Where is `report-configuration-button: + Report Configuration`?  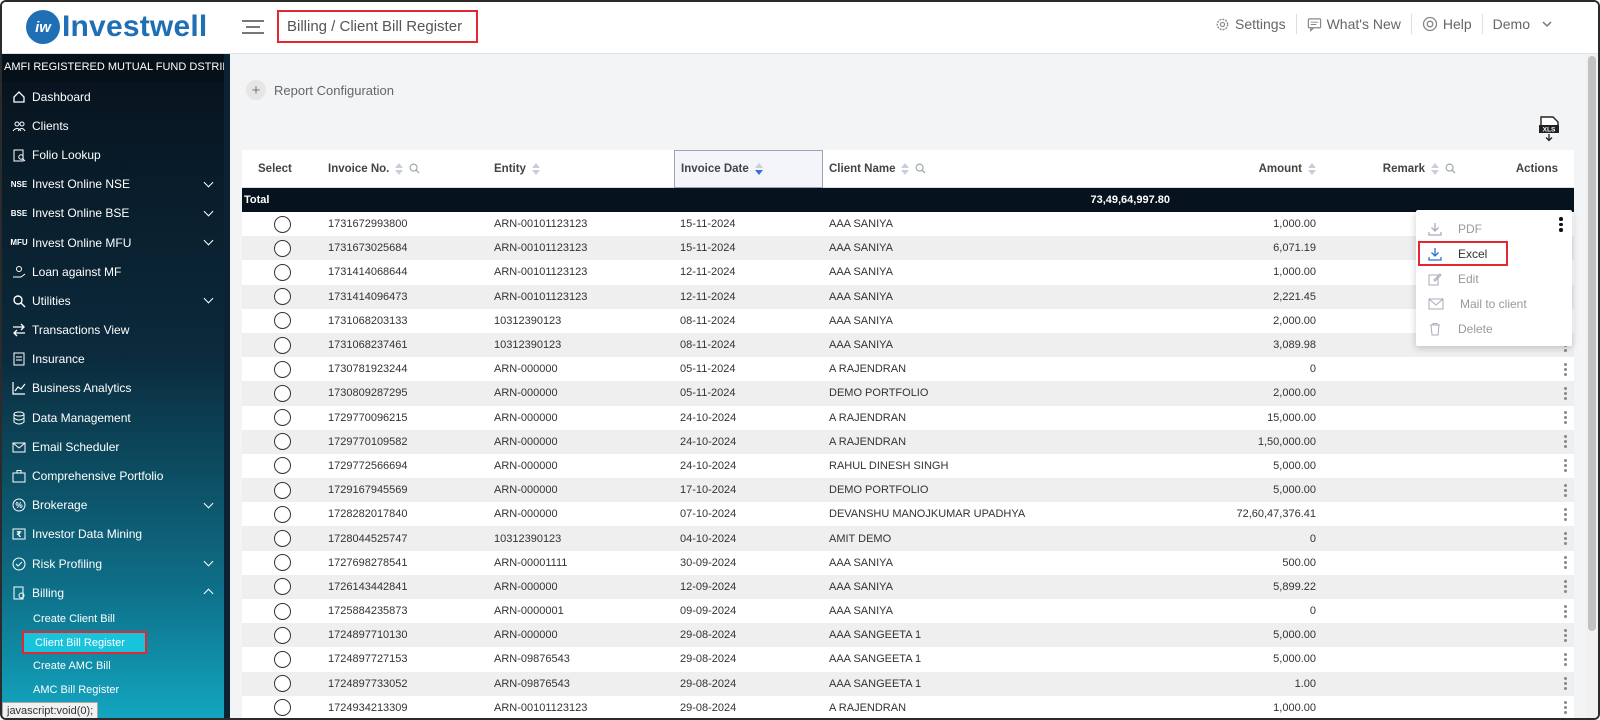
report-configuration-button: + Report Configuration is located at coordinates (320, 90).